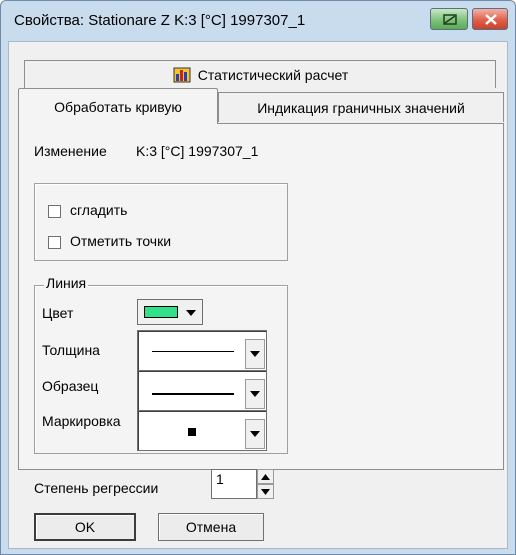 This screenshot has height=555, width=516. I want to click on tab-limit-indication-label: Индикация граничных значений, so click(361, 107).